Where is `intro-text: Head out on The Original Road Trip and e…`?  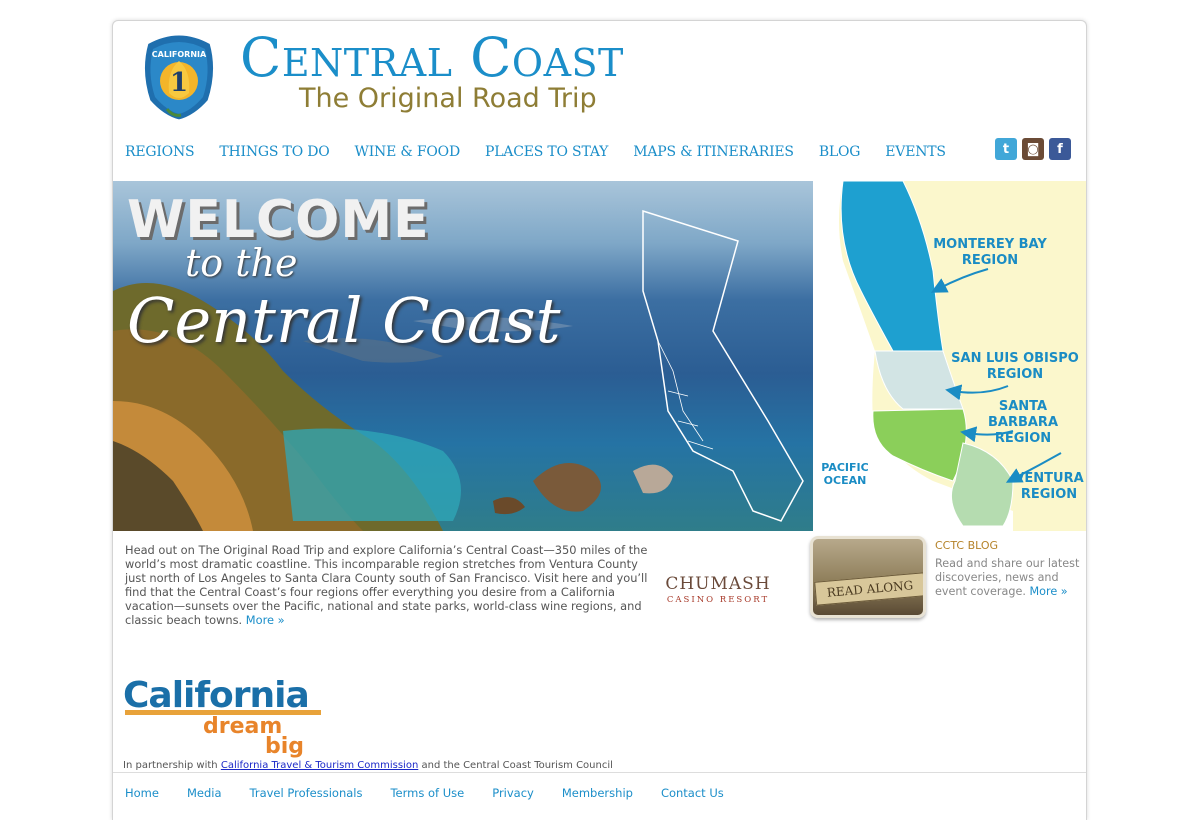 intro-text: Head out on The Original Road Trip and e… is located at coordinates (386, 585).